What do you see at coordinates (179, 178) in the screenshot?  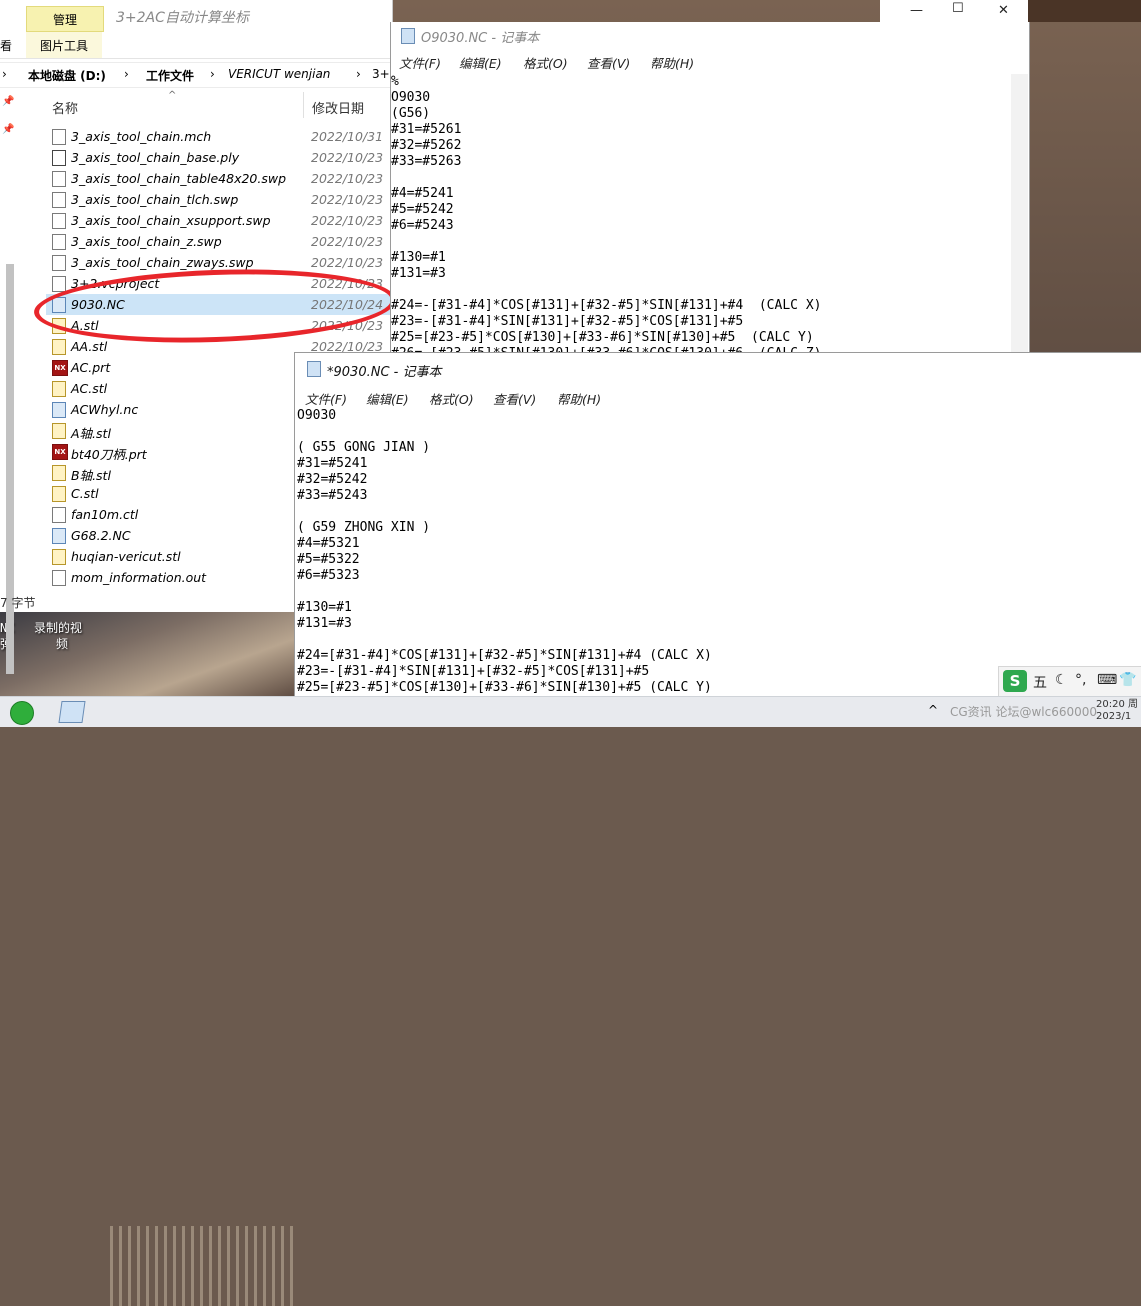 I see `file-name: 3_axis_tool_chain_table48x20.swp` at bounding box center [179, 178].